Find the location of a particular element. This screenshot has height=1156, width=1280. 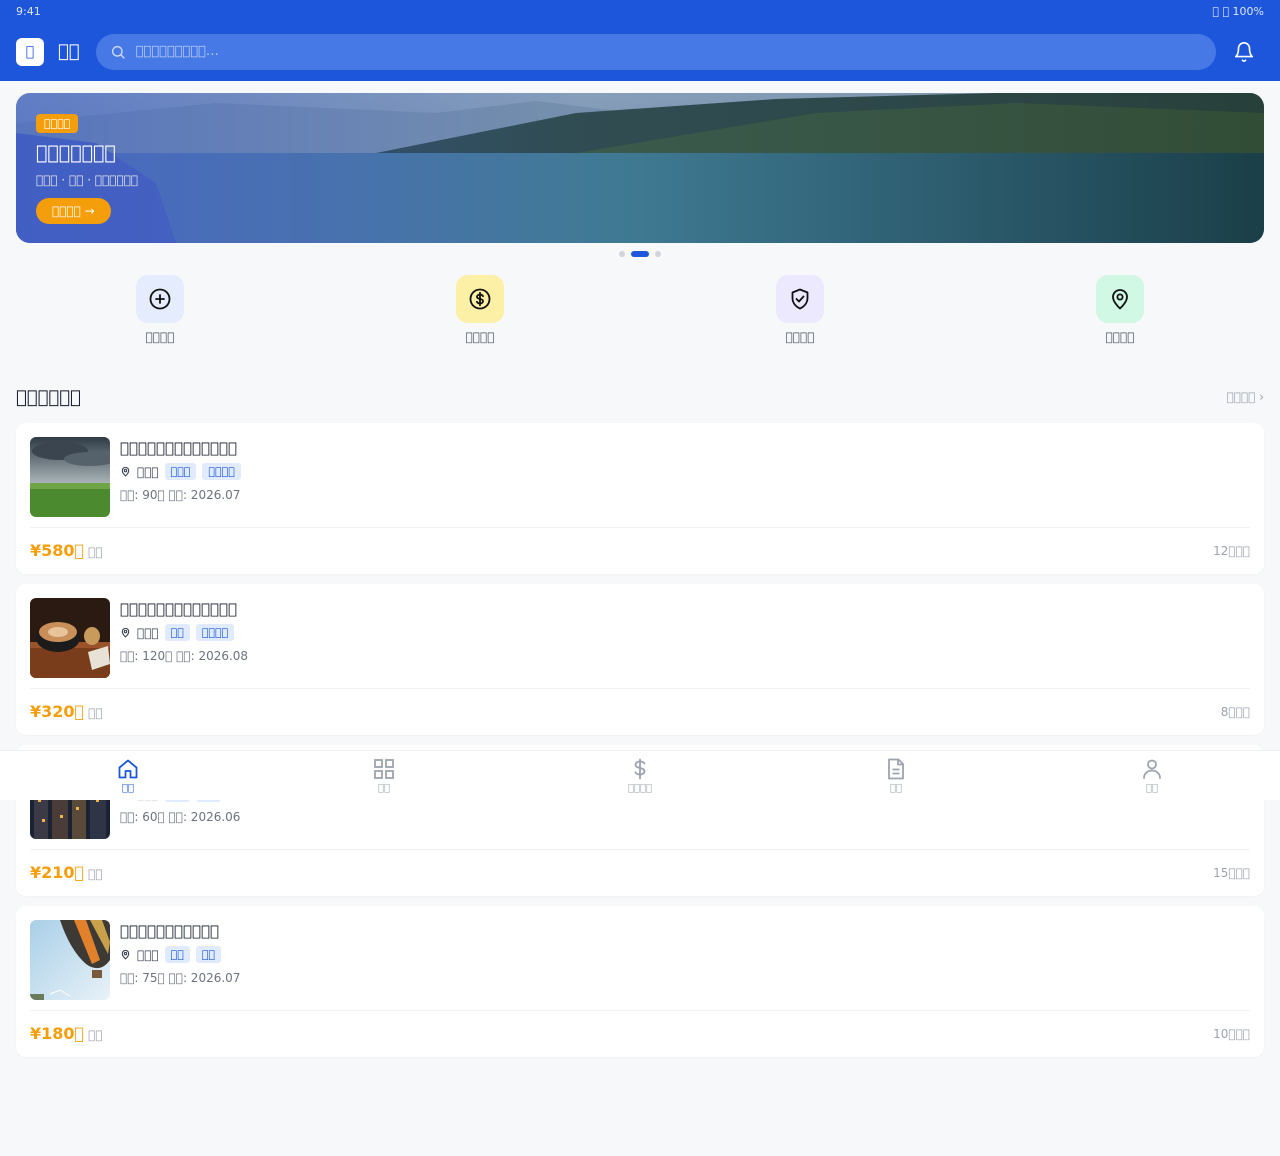

carousel-indicator is located at coordinates (640, 254).